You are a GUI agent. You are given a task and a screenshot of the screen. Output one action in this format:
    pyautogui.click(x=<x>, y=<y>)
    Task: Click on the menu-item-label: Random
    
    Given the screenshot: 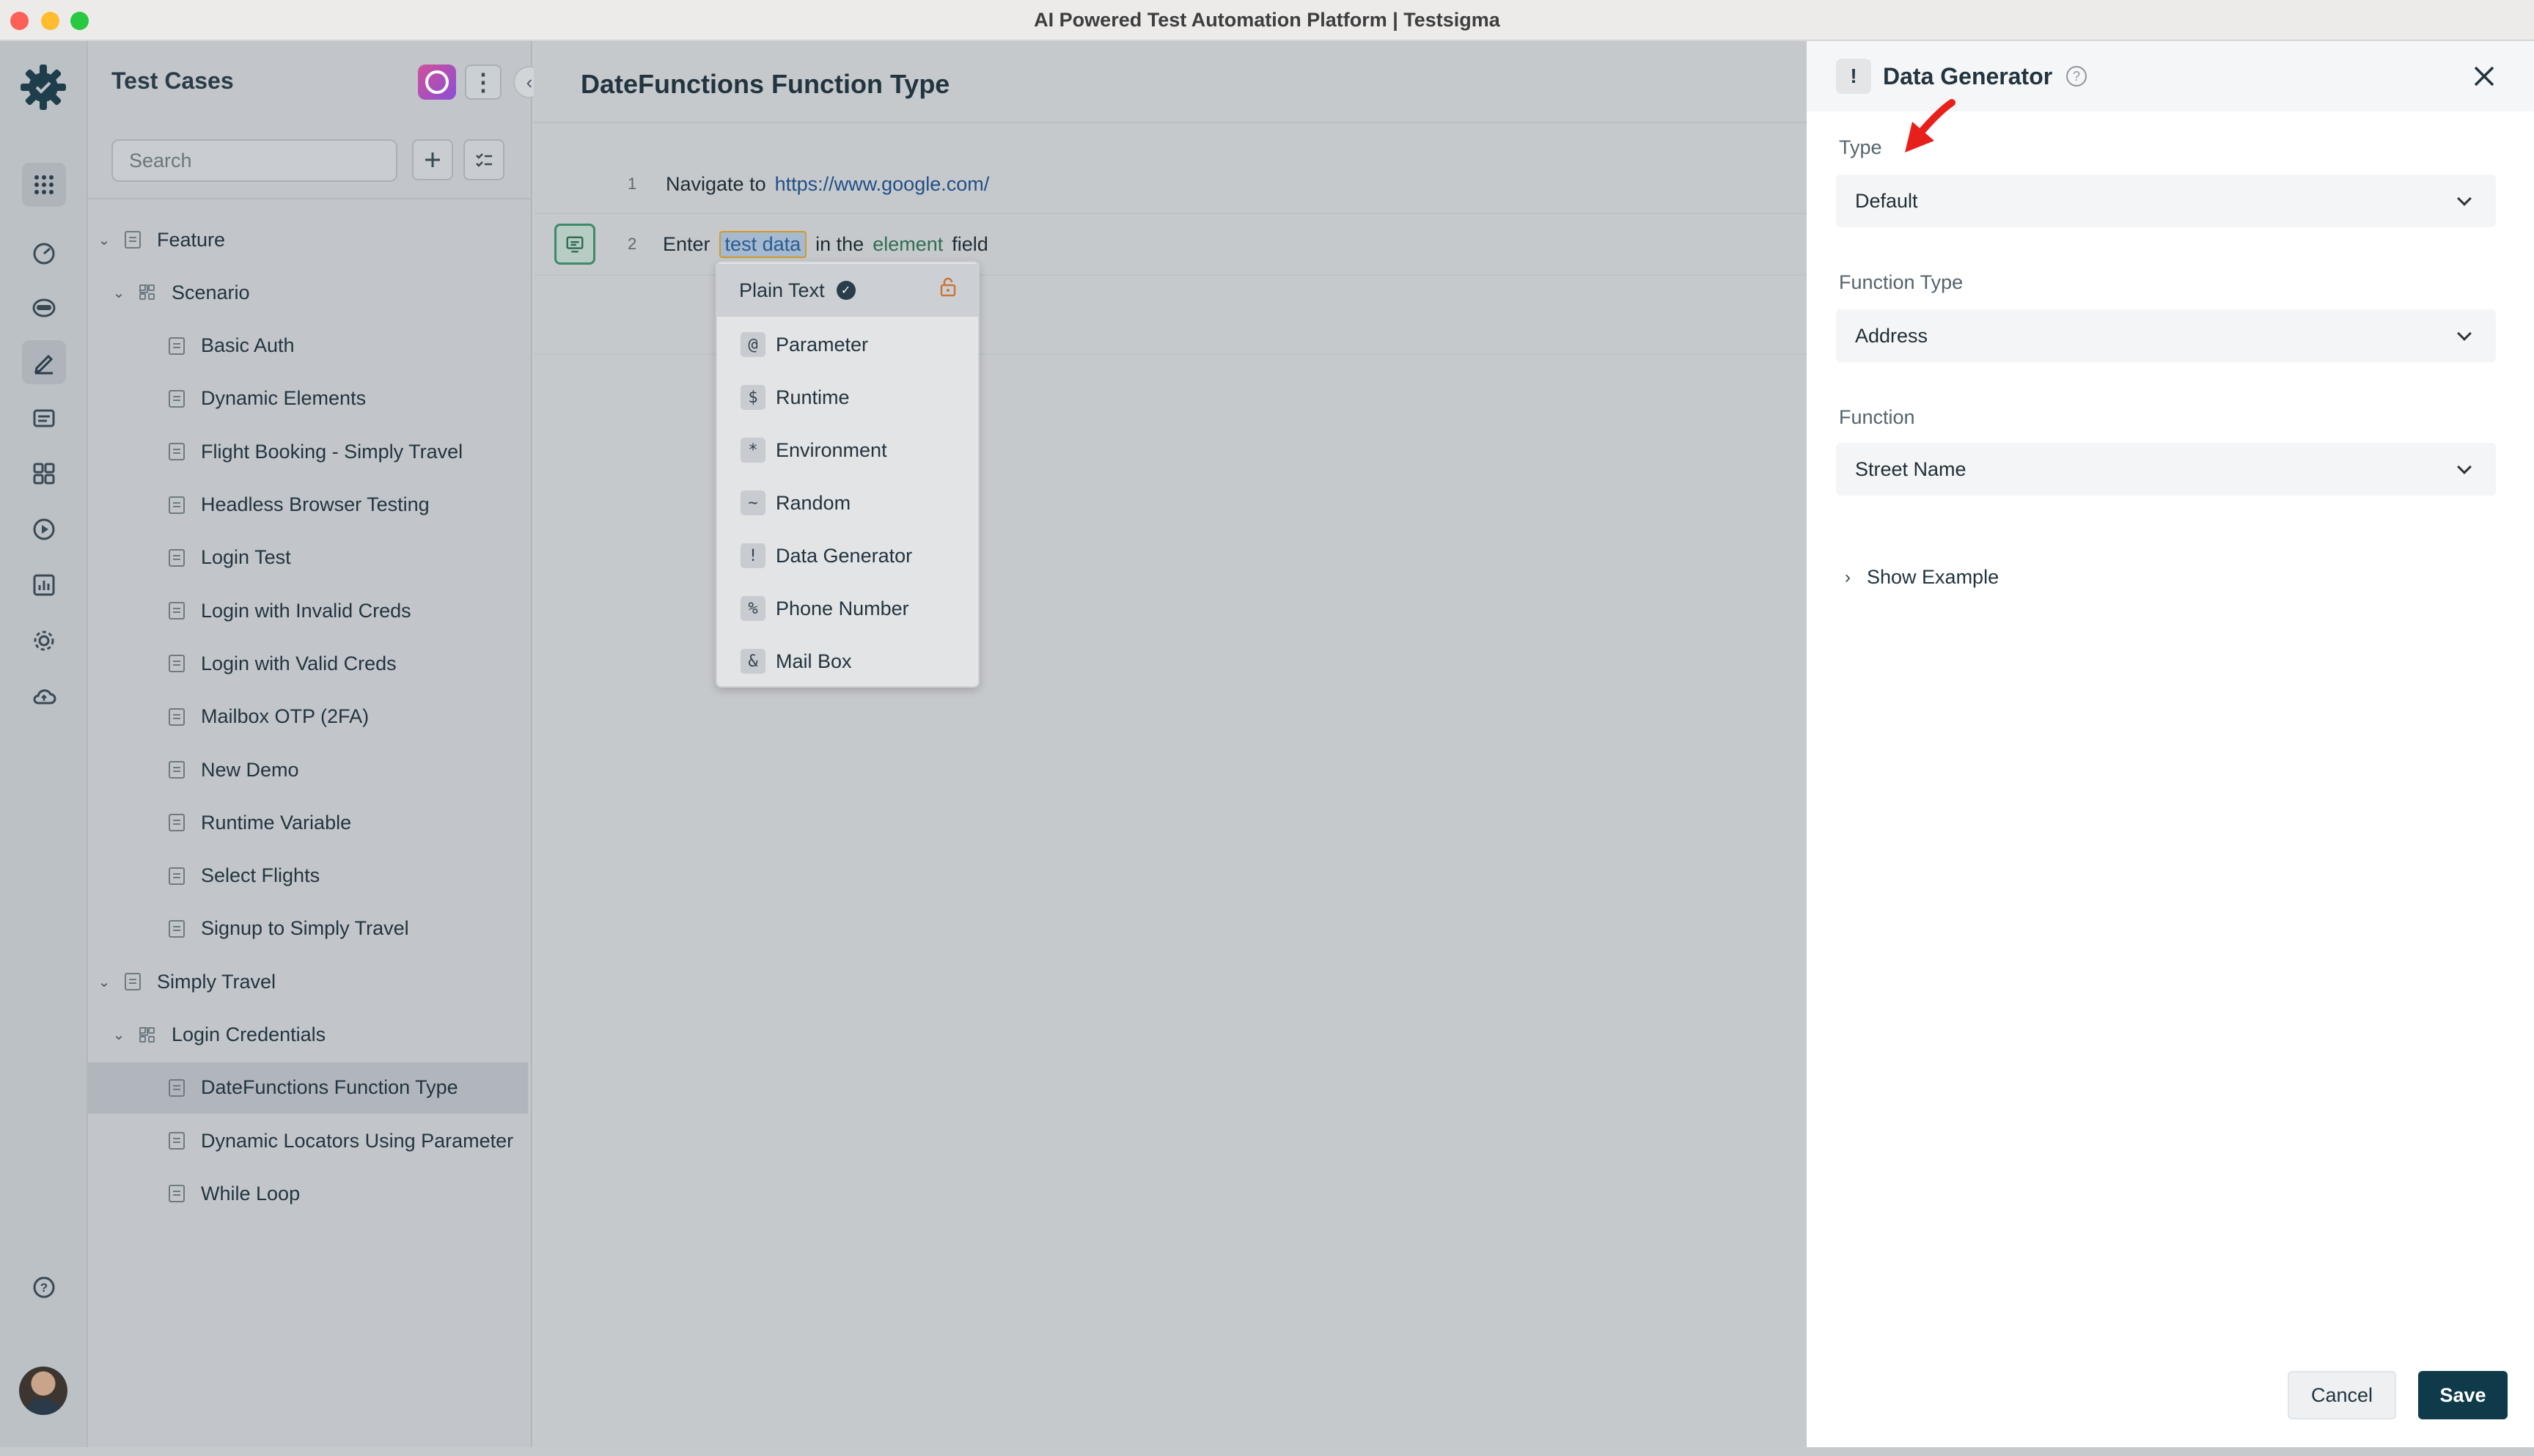 What is the action you would take?
    pyautogui.click(x=813, y=502)
    